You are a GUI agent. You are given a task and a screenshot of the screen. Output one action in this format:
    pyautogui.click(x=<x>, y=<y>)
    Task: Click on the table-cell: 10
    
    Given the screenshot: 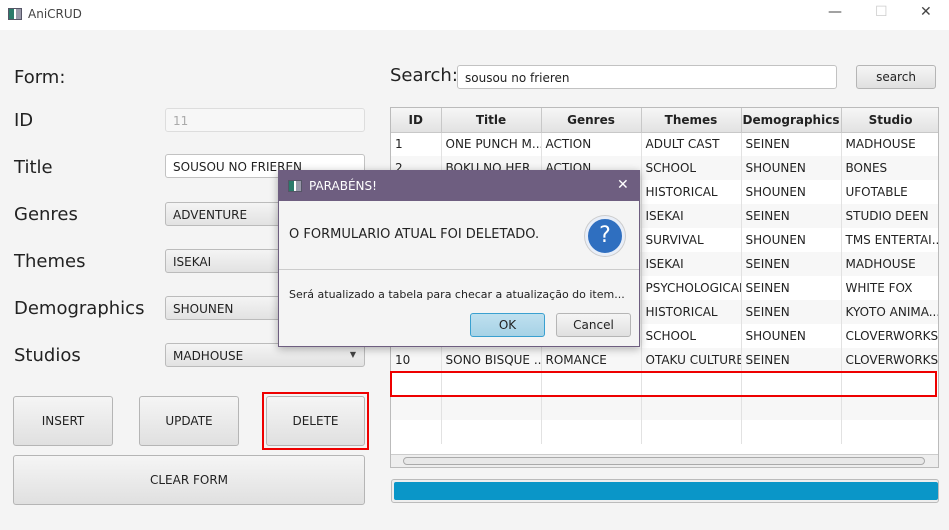 What is the action you would take?
    pyautogui.click(x=416, y=360)
    